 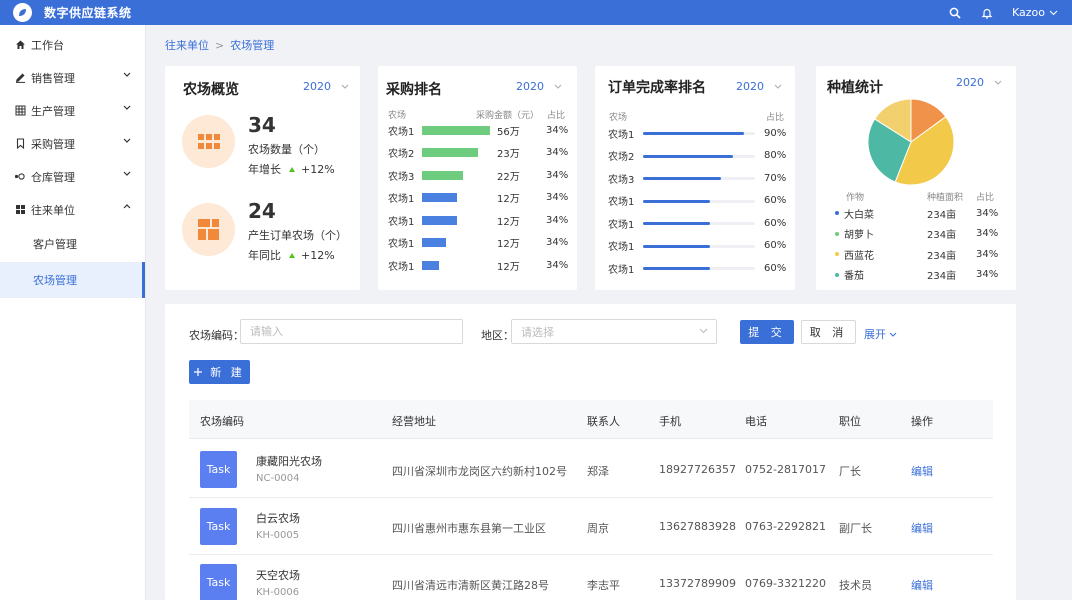 I want to click on crop-label: 西蓝花, so click(x=859, y=256).